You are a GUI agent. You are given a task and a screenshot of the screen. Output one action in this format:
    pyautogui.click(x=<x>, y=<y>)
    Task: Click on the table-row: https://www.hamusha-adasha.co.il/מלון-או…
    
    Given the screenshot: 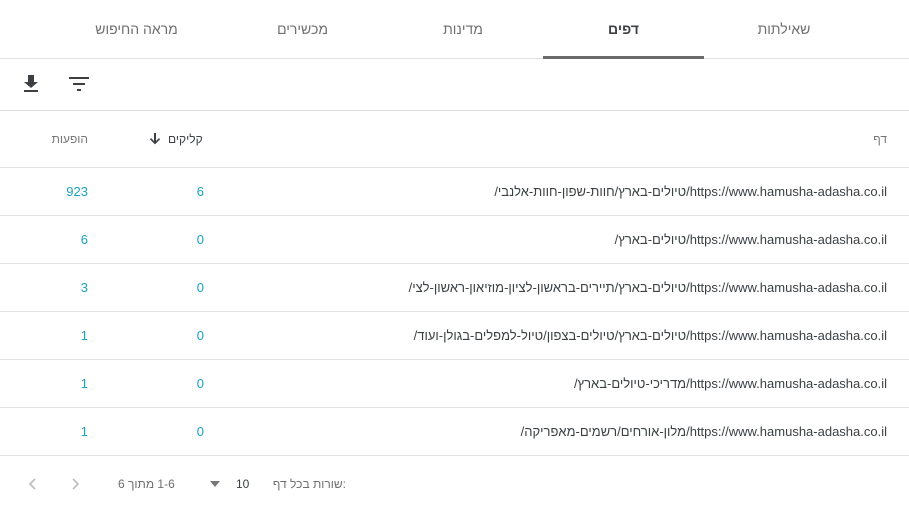 What is the action you would take?
    pyautogui.click(x=454, y=432)
    